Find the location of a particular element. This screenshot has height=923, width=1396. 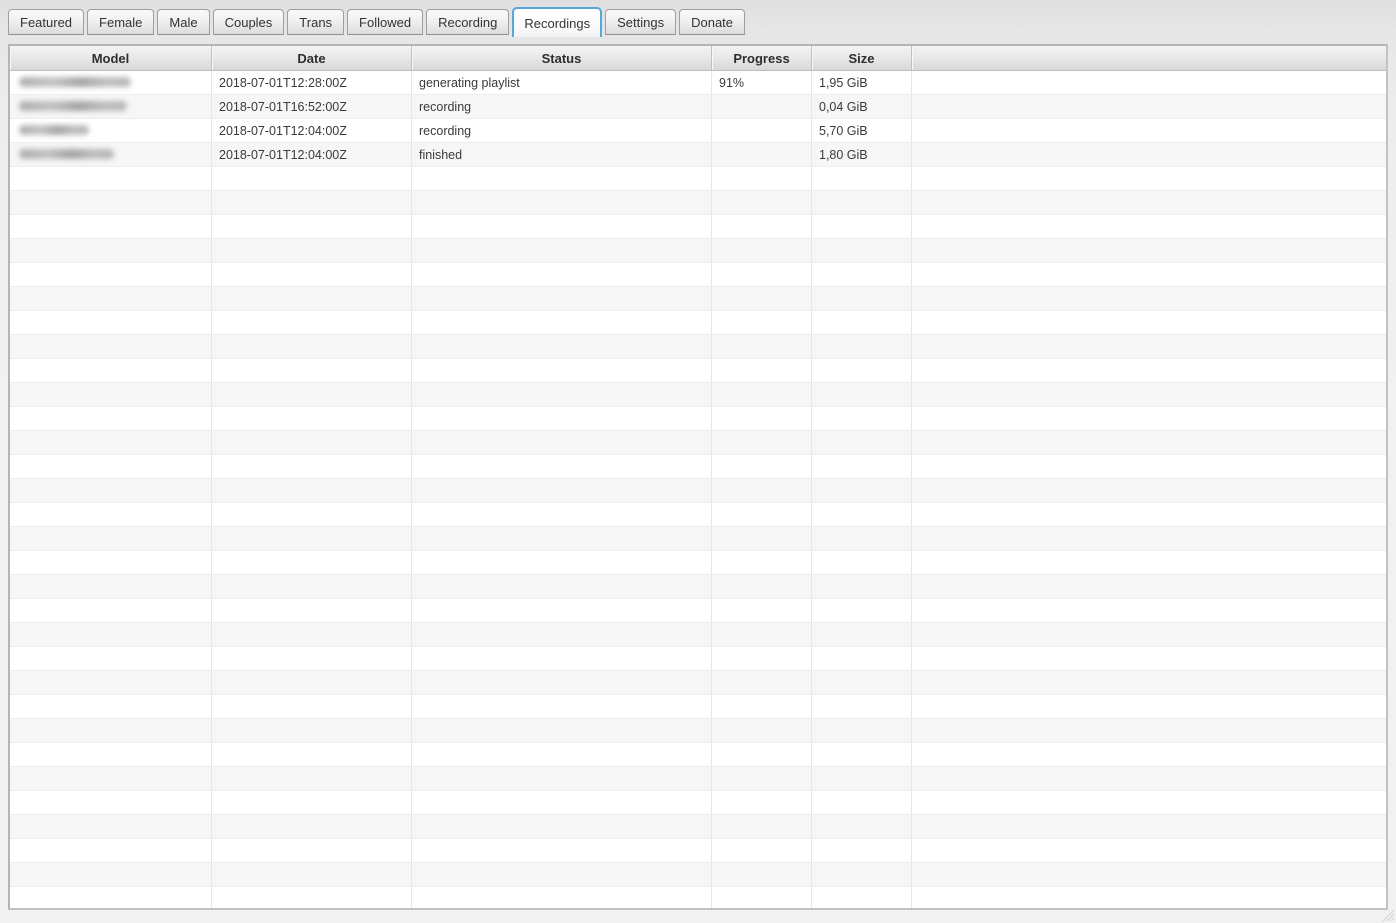

resize-grip-icon is located at coordinates (1387, 914).